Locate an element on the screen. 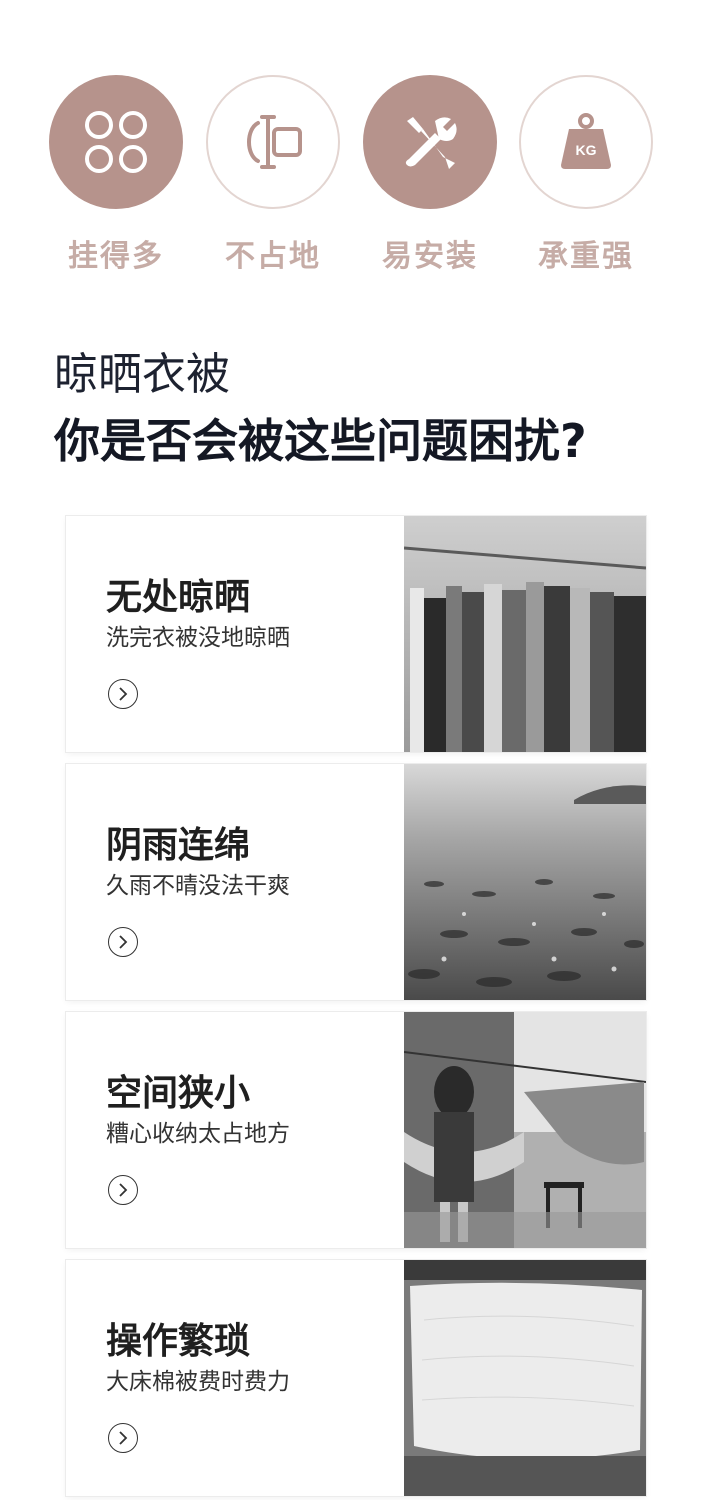  clothes-rack-photo is located at coordinates (525, 634).